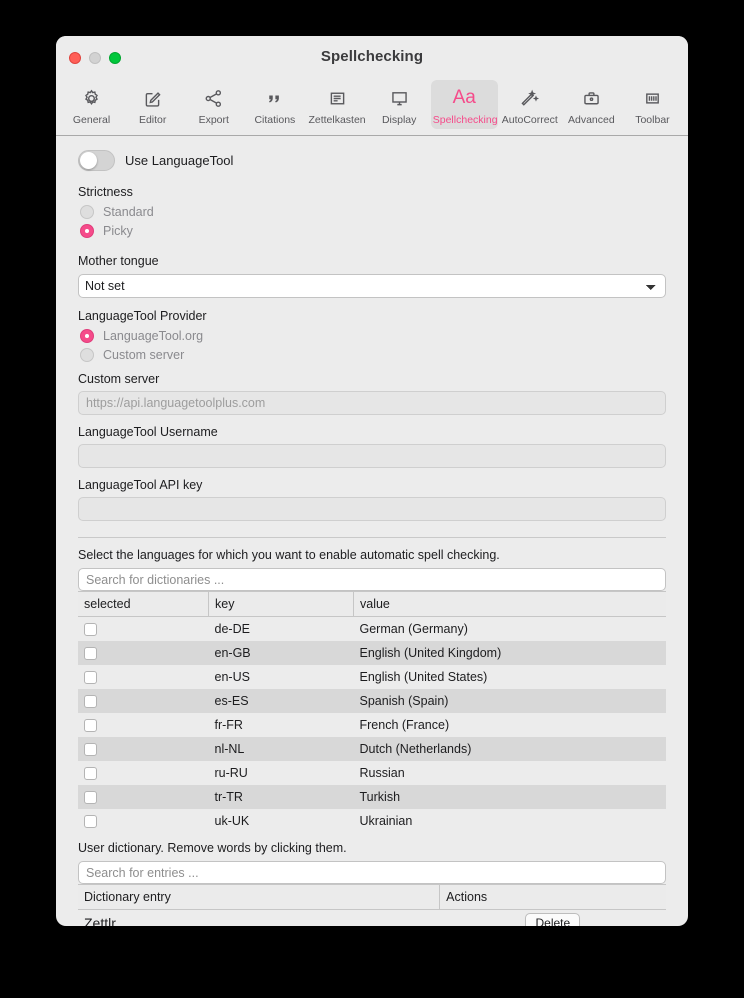 The height and width of the screenshot is (998, 744). I want to click on magic-wand-icon, so click(530, 98).